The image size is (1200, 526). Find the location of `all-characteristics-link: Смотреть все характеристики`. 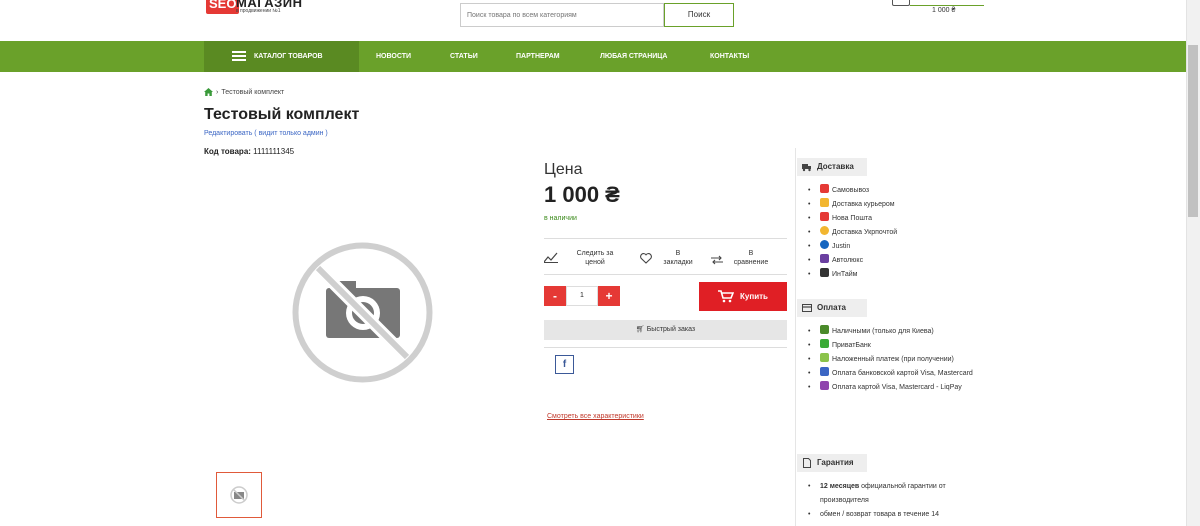

all-characteristics-link: Смотреть все характеристики is located at coordinates (595, 416).